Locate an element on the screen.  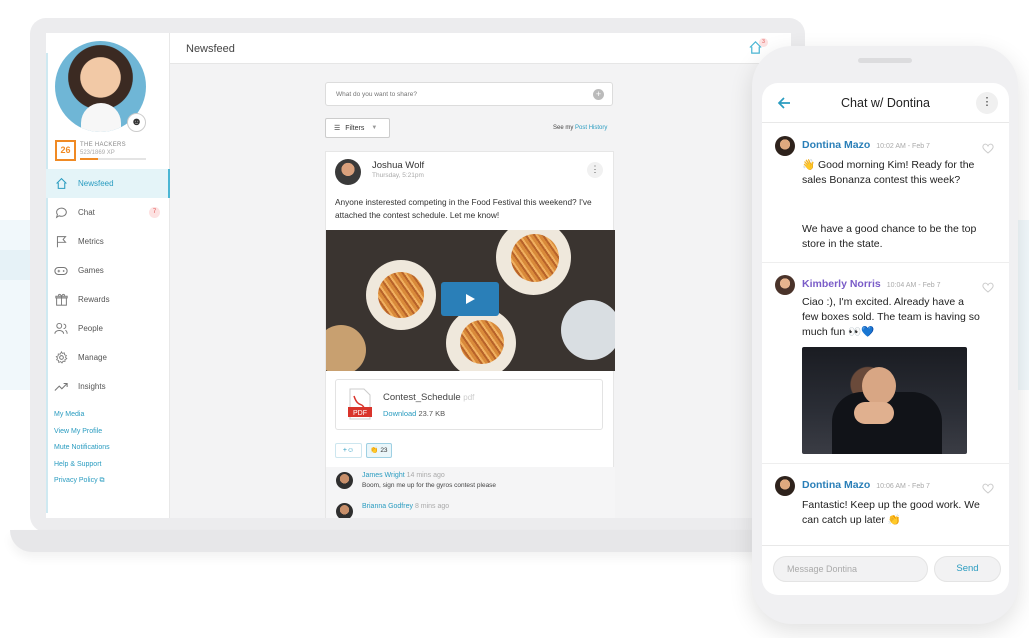
filters-button: ☰ Filters ▼ is located at coordinates (357, 128).